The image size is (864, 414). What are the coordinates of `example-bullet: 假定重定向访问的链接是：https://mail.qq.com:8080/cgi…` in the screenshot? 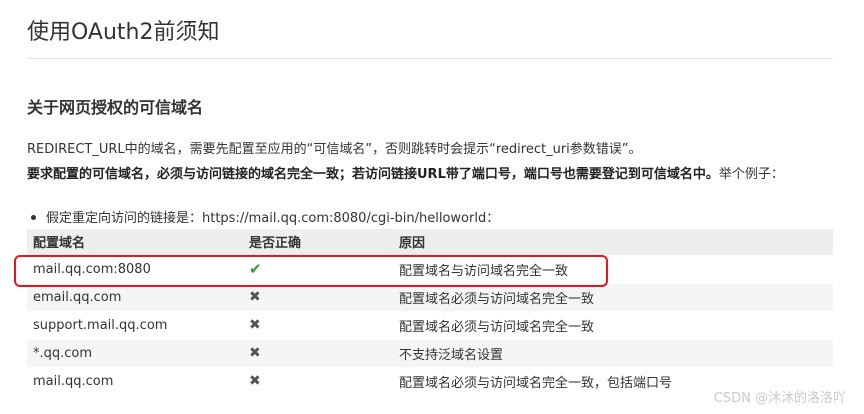 It's located at (265, 216).